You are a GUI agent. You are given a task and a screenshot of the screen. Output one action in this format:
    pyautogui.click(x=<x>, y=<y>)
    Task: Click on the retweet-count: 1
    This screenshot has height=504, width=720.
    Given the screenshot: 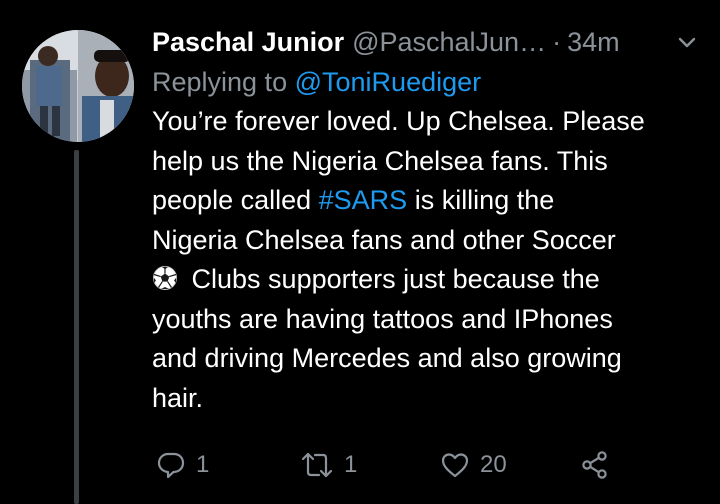 What is the action you would take?
    pyautogui.click(x=351, y=464)
    